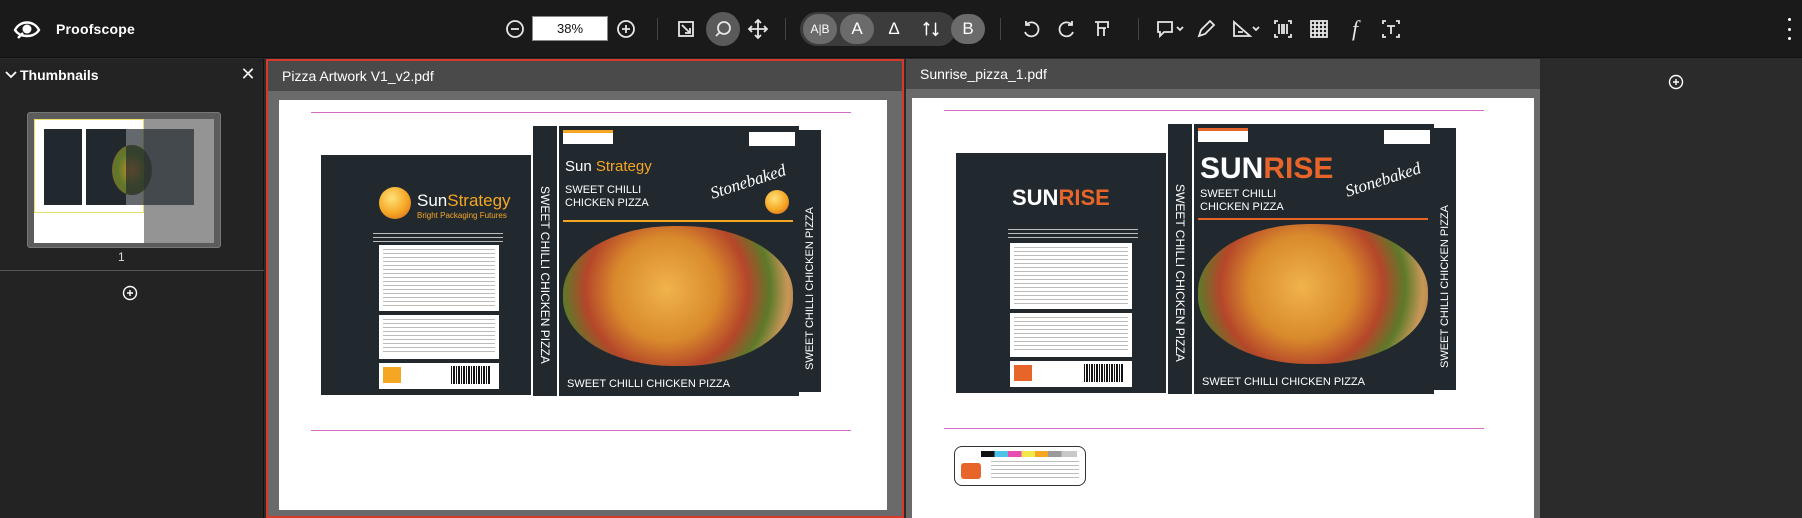 This screenshot has height=518, width=1802. What do you see at coordinates (585, 76) in the screenshot?
I see `document-tab-a: Pizza Artwork V1_v2.pdf` at bounding box center [585, 76].